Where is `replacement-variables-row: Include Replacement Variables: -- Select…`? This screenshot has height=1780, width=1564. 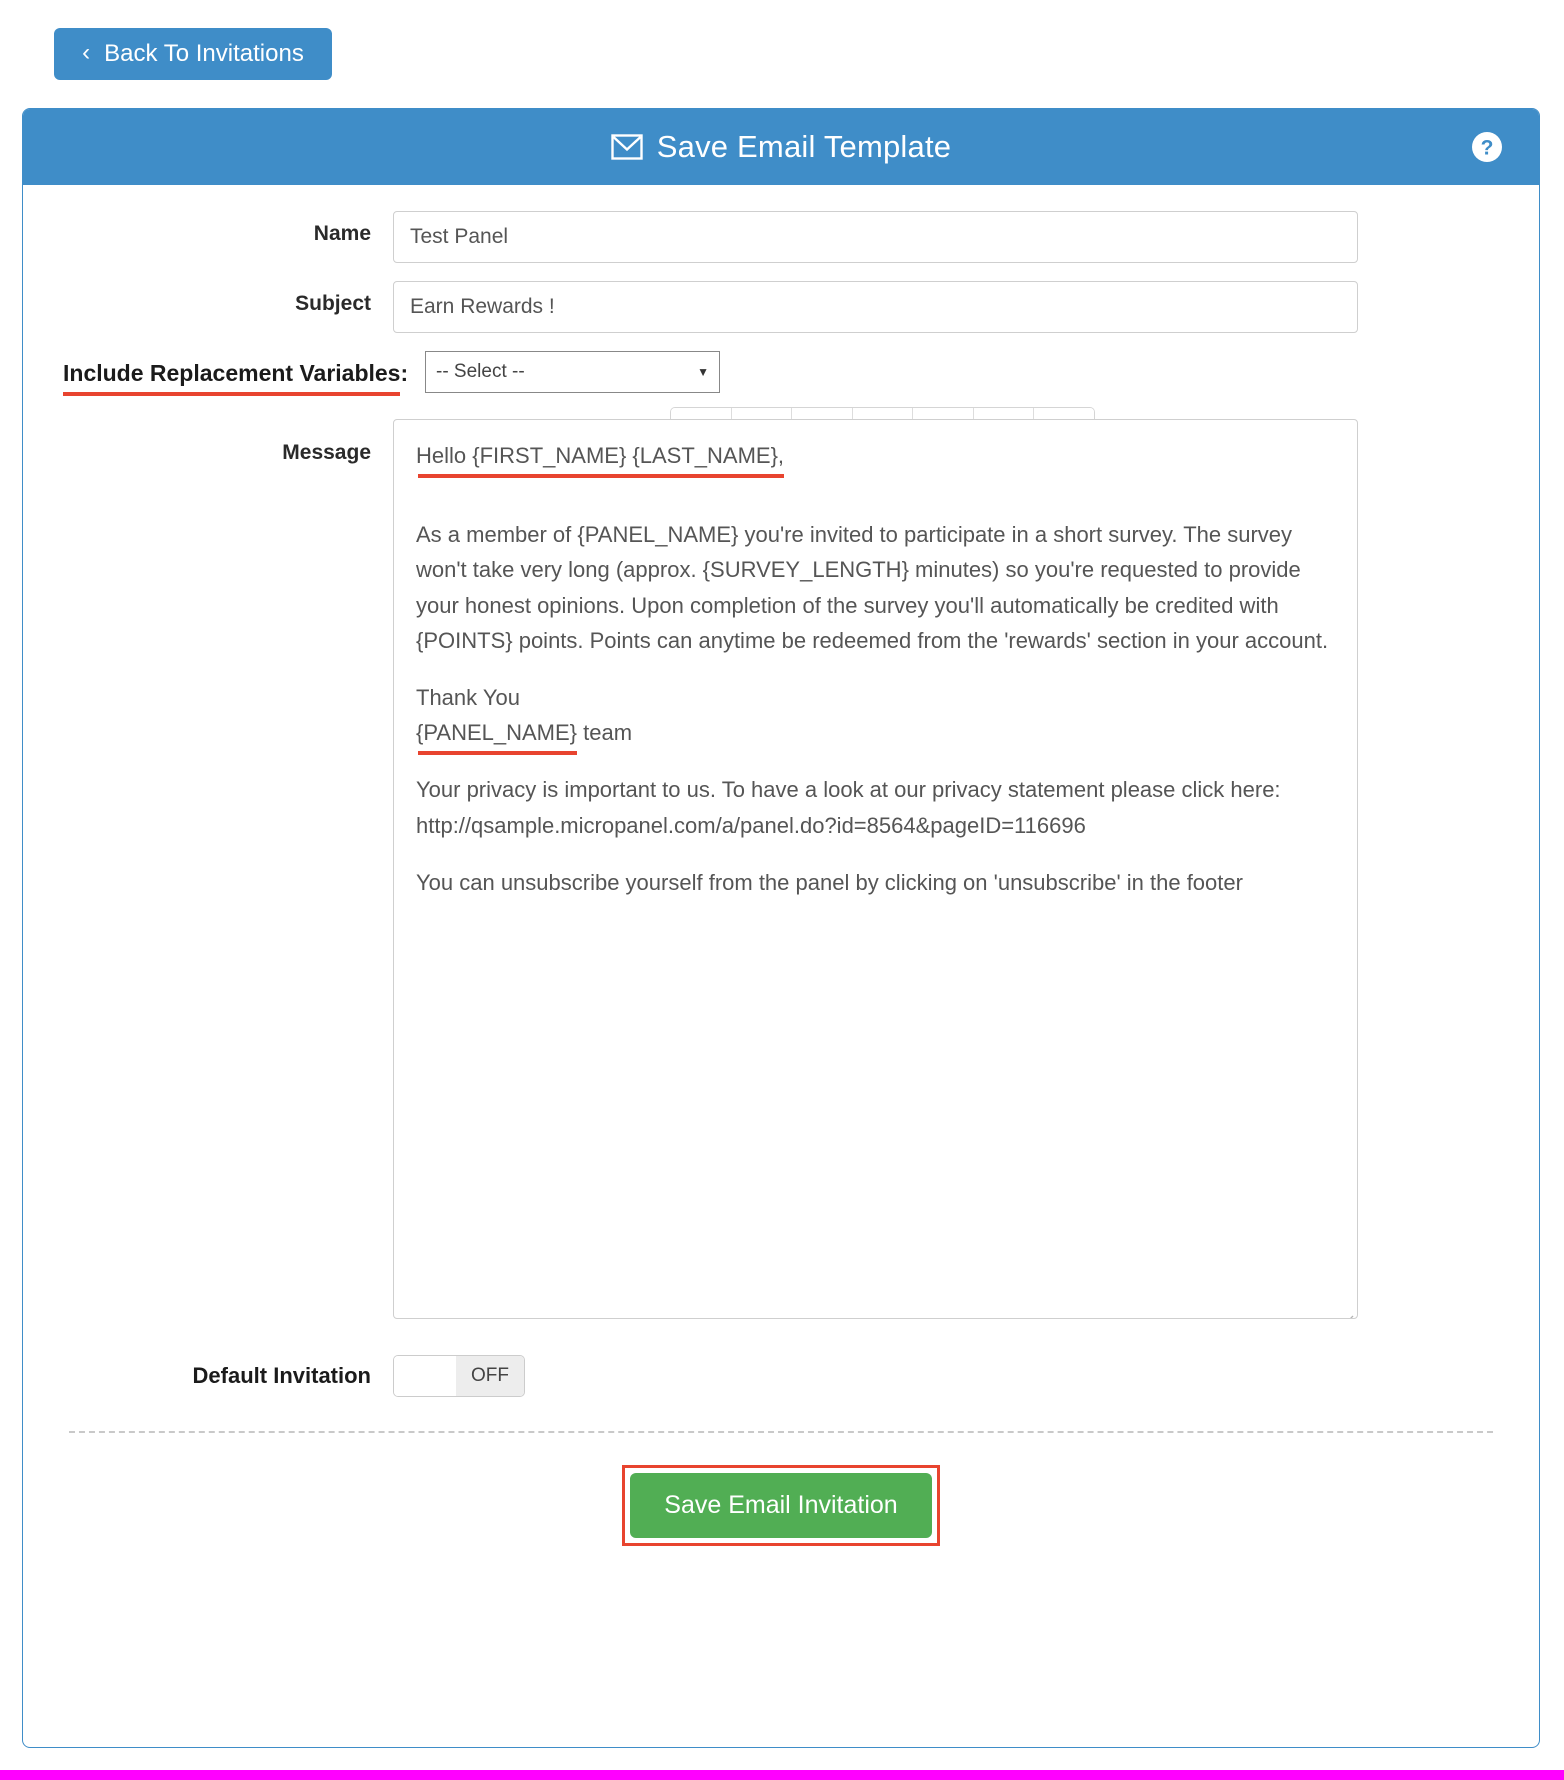 replacement-variables-row: Include Replacement Variables: -- Select… is located at coordinates (781, 373).